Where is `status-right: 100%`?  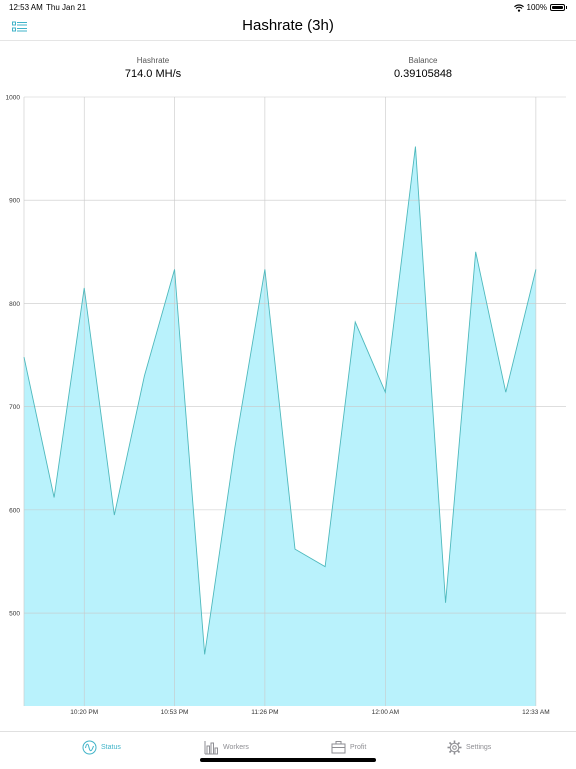 status-right: 100% is located at coordinates (540, 7).